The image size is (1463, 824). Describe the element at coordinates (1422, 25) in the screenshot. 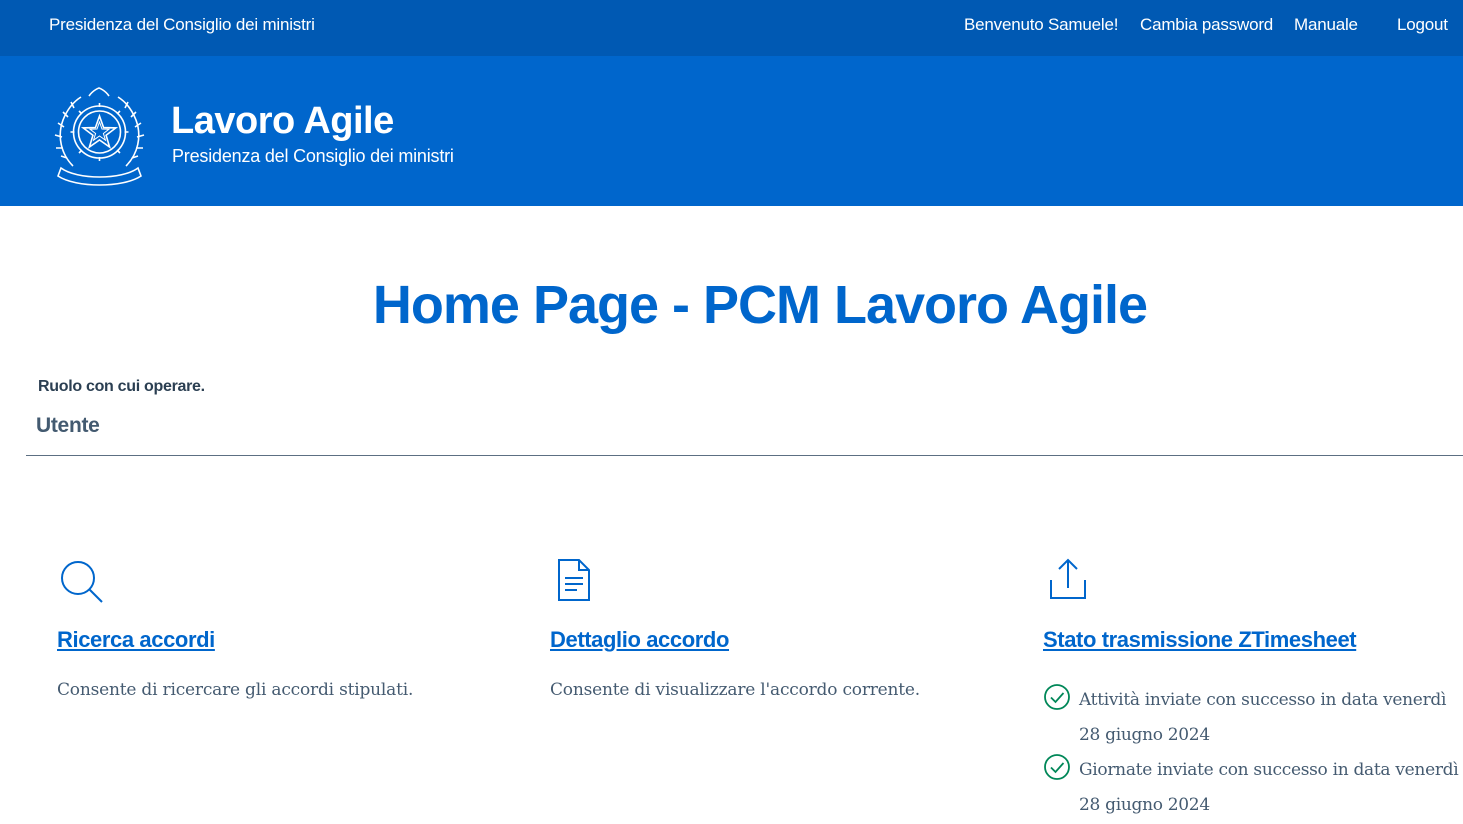

I see `logout-link: Logout` at that location.